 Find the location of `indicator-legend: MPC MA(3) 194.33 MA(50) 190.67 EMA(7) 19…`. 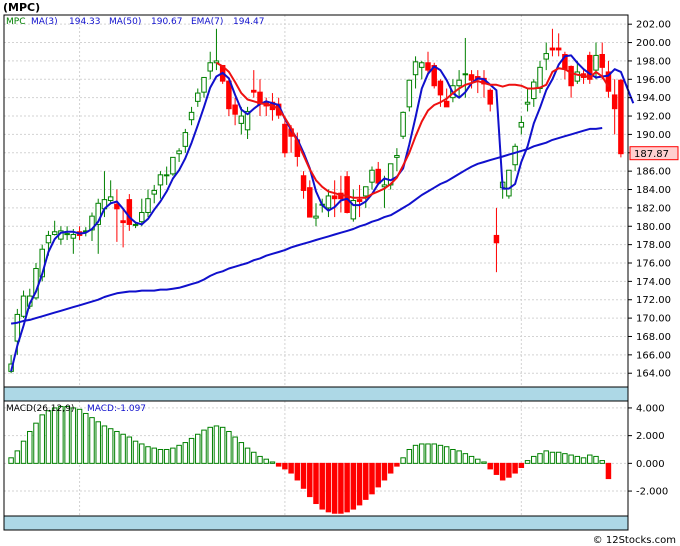

indicator-legend: MPC MA(3) 194.33 MA(50) 190.67 EMA(7) 19… is located at coordinates (135, 22).